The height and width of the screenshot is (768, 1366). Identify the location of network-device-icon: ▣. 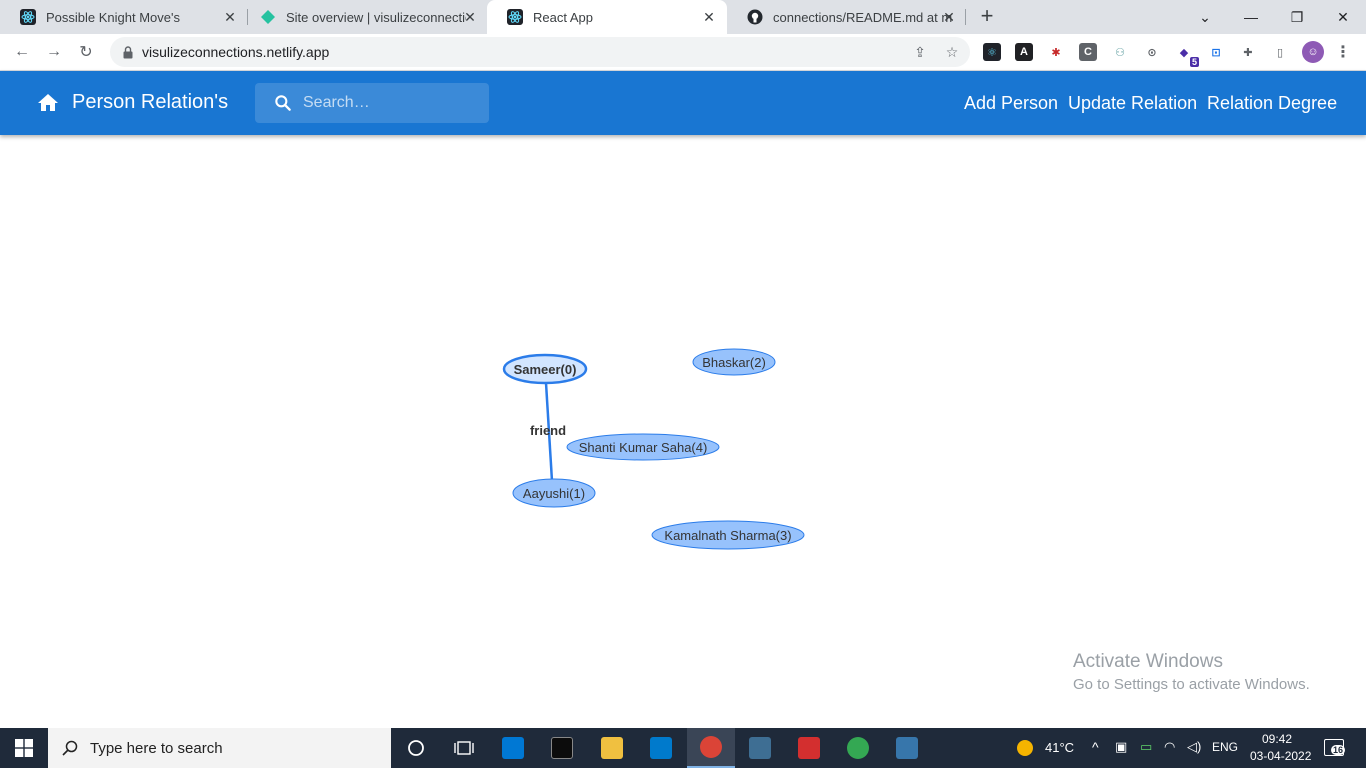
(1121, 747).